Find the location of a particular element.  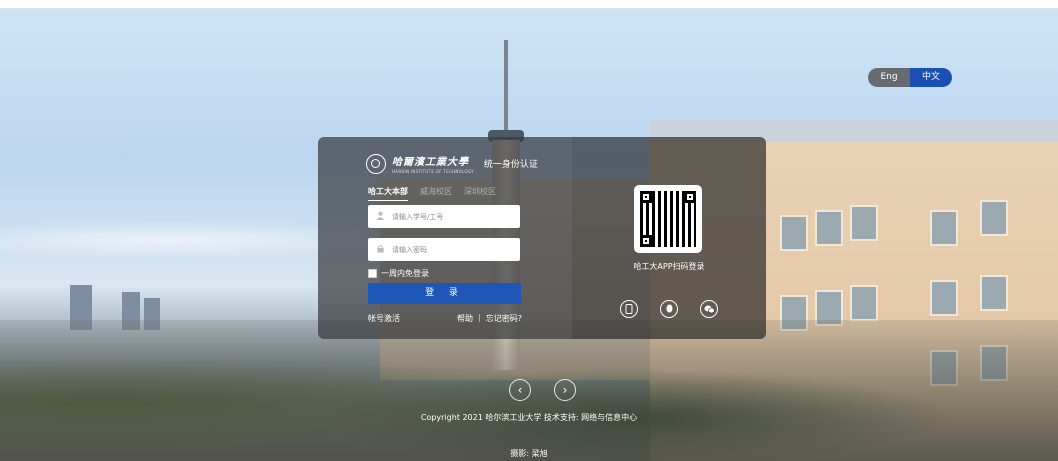

remember-me: 一周内免登录 is located at coordinates (398, 273).